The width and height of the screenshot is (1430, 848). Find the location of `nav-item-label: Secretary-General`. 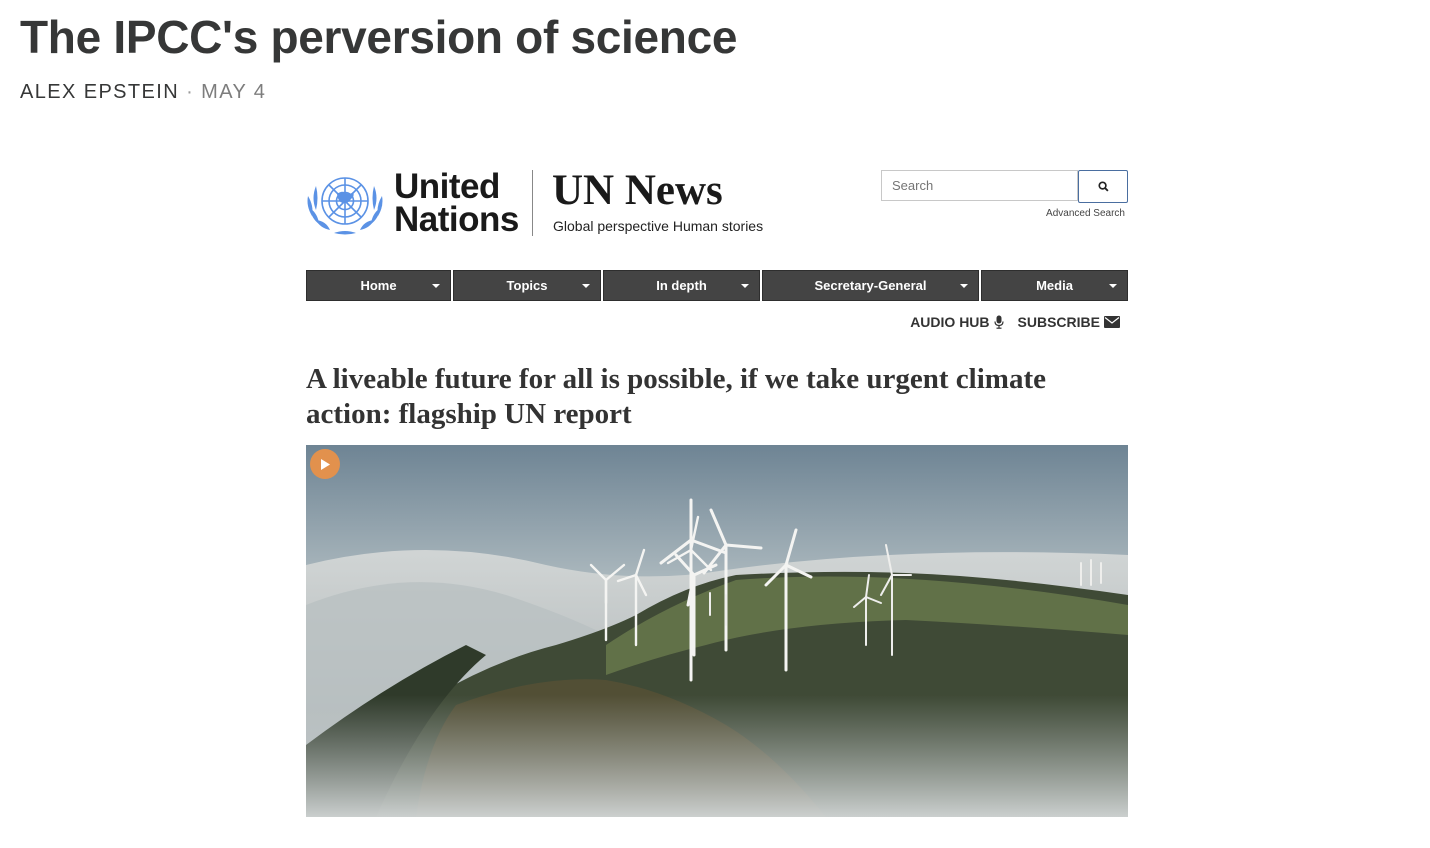

nav-item-label: Secretary-General is located at coordinates (870, 285).